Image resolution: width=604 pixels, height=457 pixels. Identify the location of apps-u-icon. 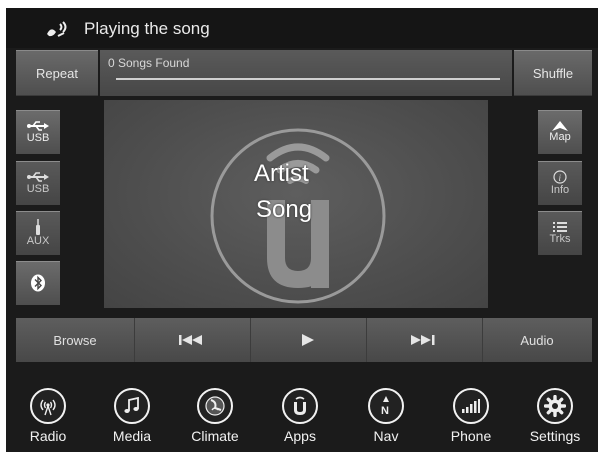
(300, 405).